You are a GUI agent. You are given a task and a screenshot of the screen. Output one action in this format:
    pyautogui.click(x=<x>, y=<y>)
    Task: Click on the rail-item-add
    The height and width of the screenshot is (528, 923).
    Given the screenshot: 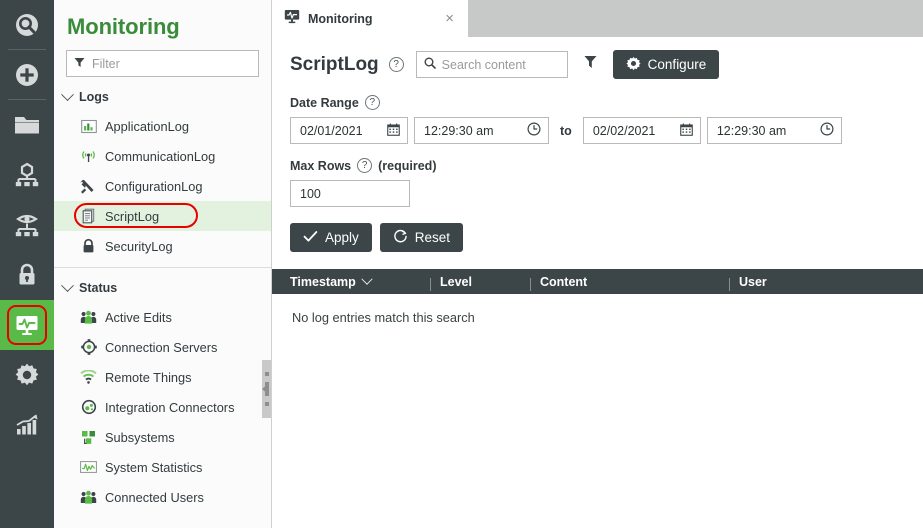 What is the action you would take?
    pyautogui.click(x=27, y=75)
    